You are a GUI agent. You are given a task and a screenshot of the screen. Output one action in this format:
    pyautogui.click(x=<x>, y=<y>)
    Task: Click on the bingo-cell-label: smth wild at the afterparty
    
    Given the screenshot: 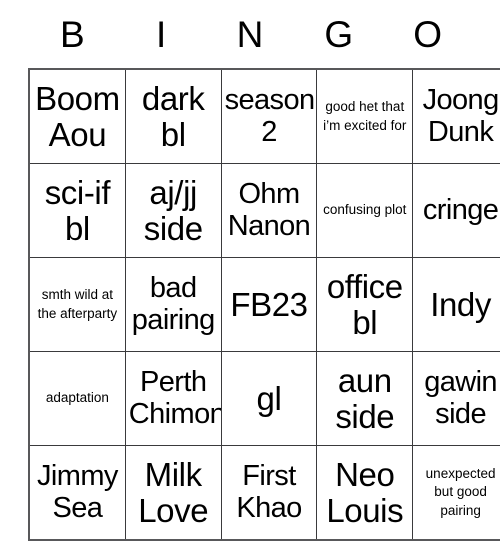 What is the action you would take?
    pyautogui.click(x=77, y=304)
    